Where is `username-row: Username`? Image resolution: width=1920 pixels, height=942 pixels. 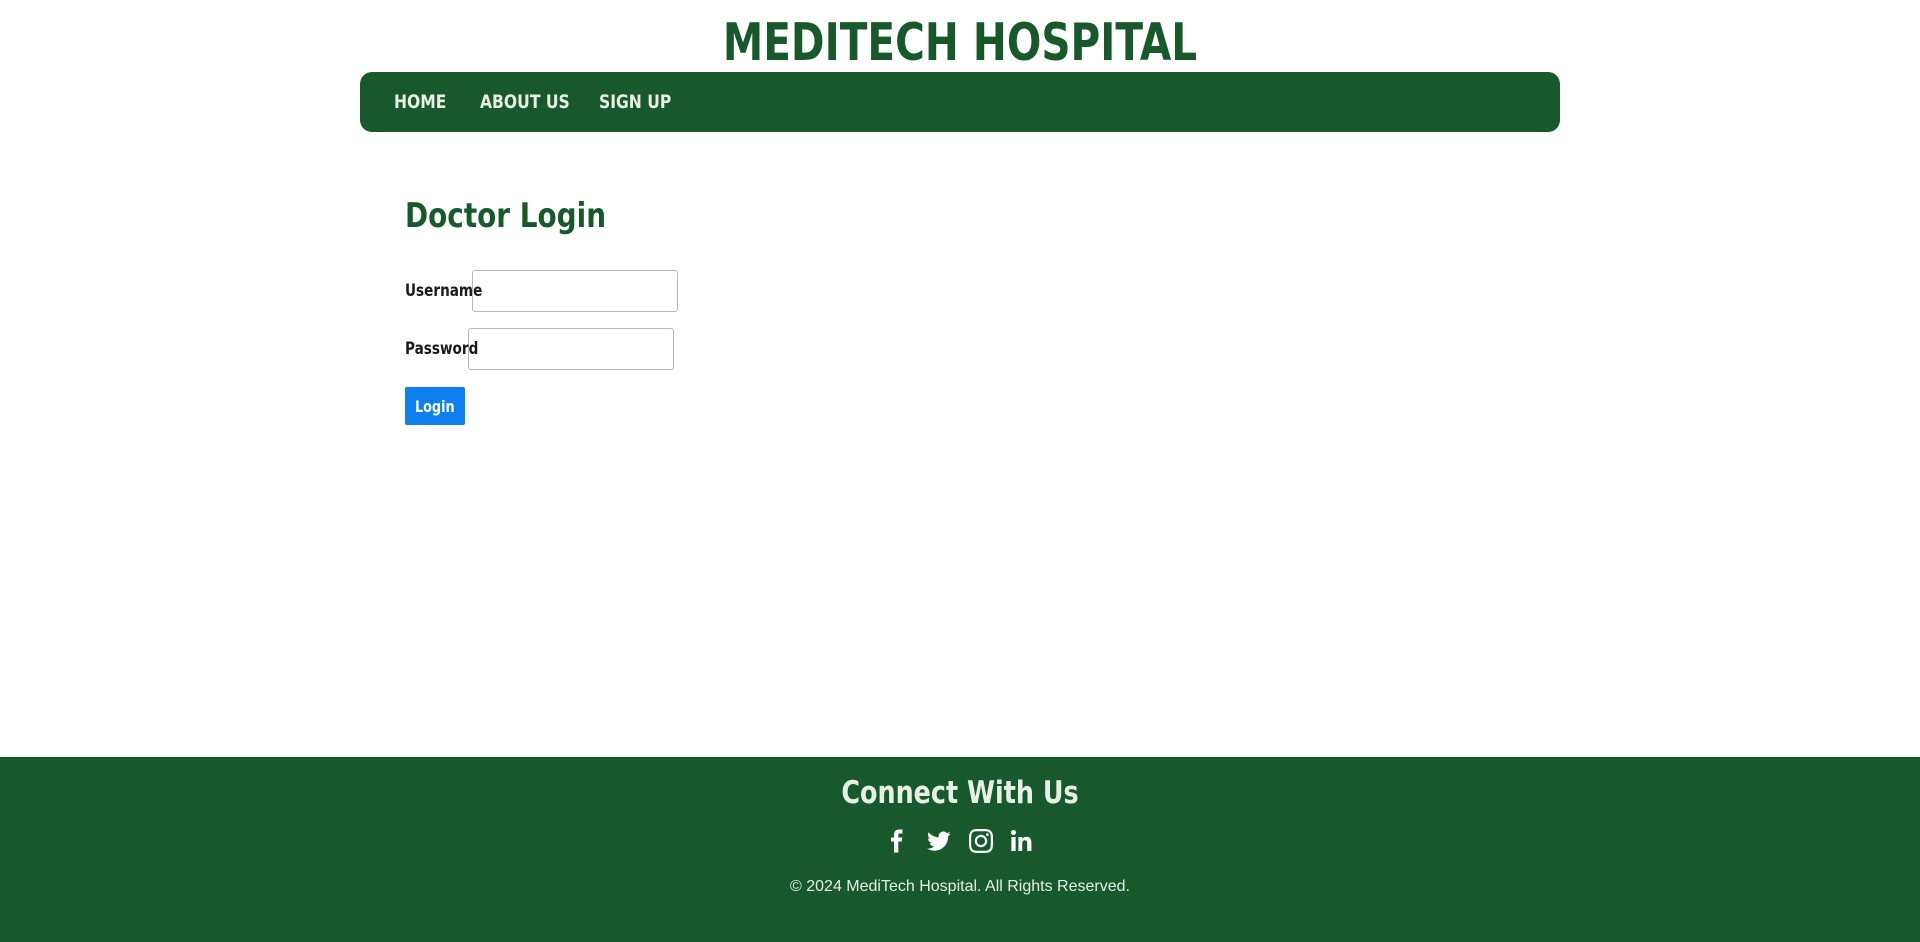
username-row: Username is located at coordinates (541, 291).